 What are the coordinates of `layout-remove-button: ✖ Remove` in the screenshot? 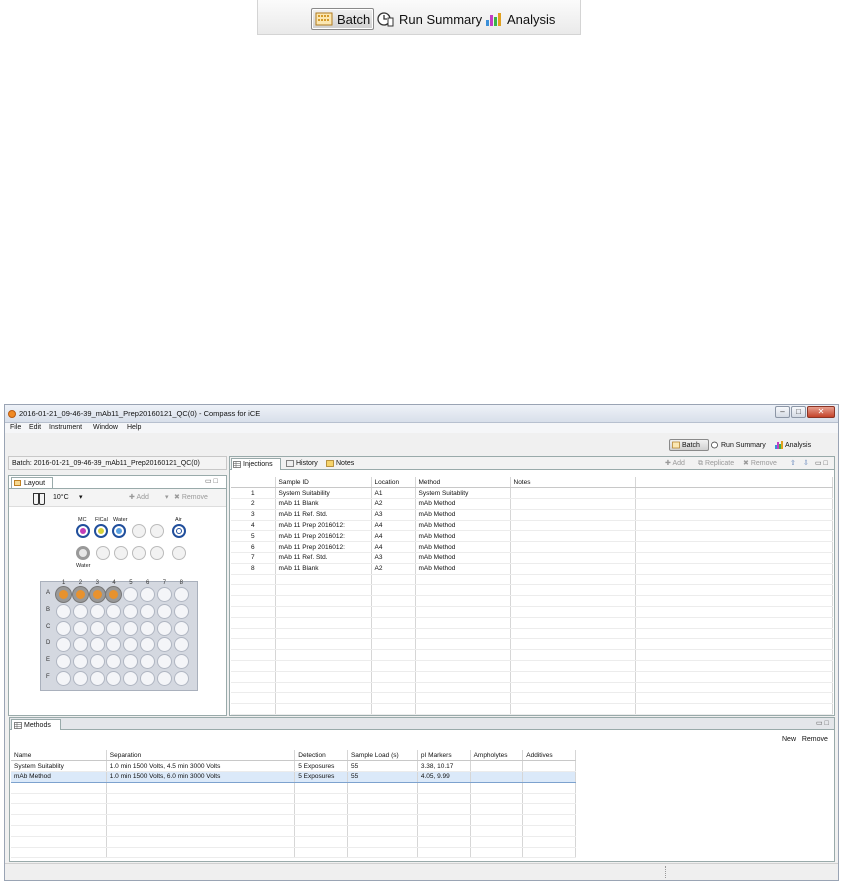 It's located at (191, 498).